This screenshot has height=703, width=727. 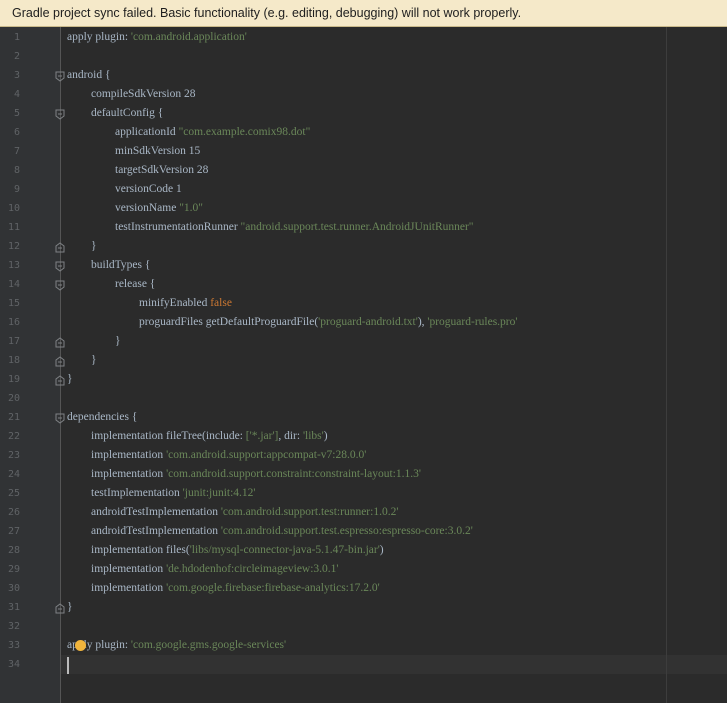 I want to click on code-text: applicationId "com.example.comix98.dot", so click(x=212, y=132).